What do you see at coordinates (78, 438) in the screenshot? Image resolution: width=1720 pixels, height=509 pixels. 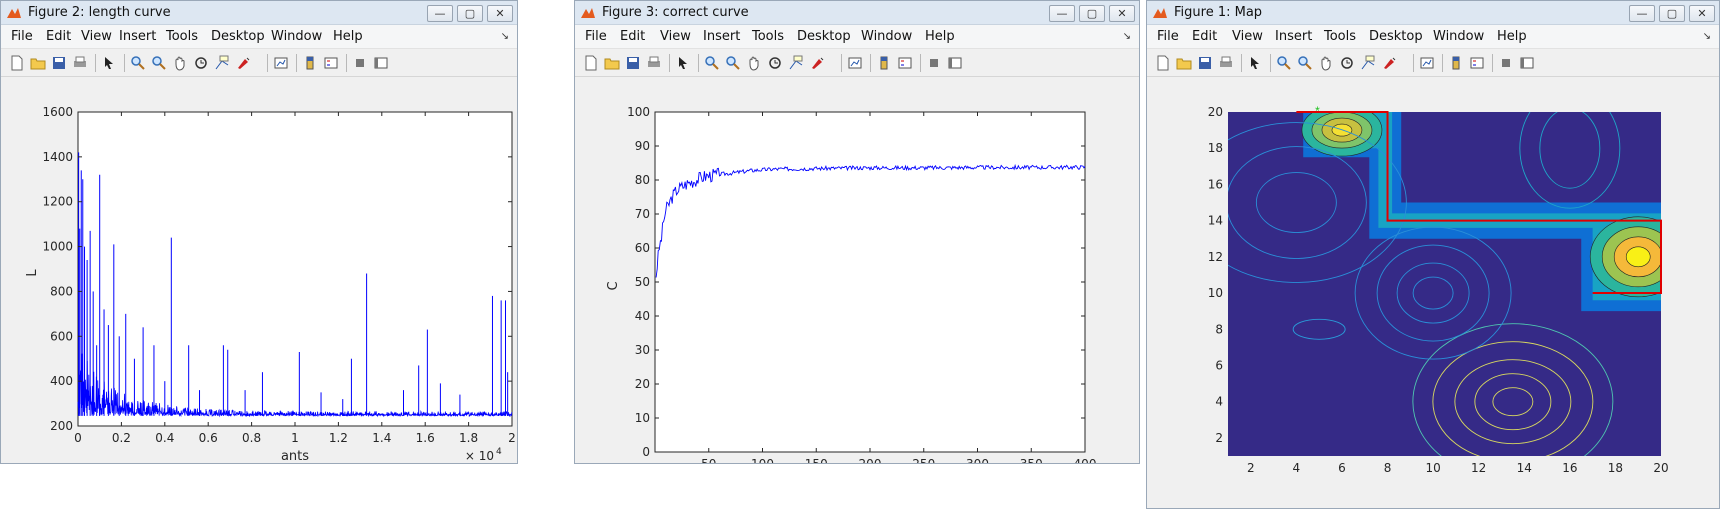 I see `x-tick-label: 0` at bounding box center [78, 438].